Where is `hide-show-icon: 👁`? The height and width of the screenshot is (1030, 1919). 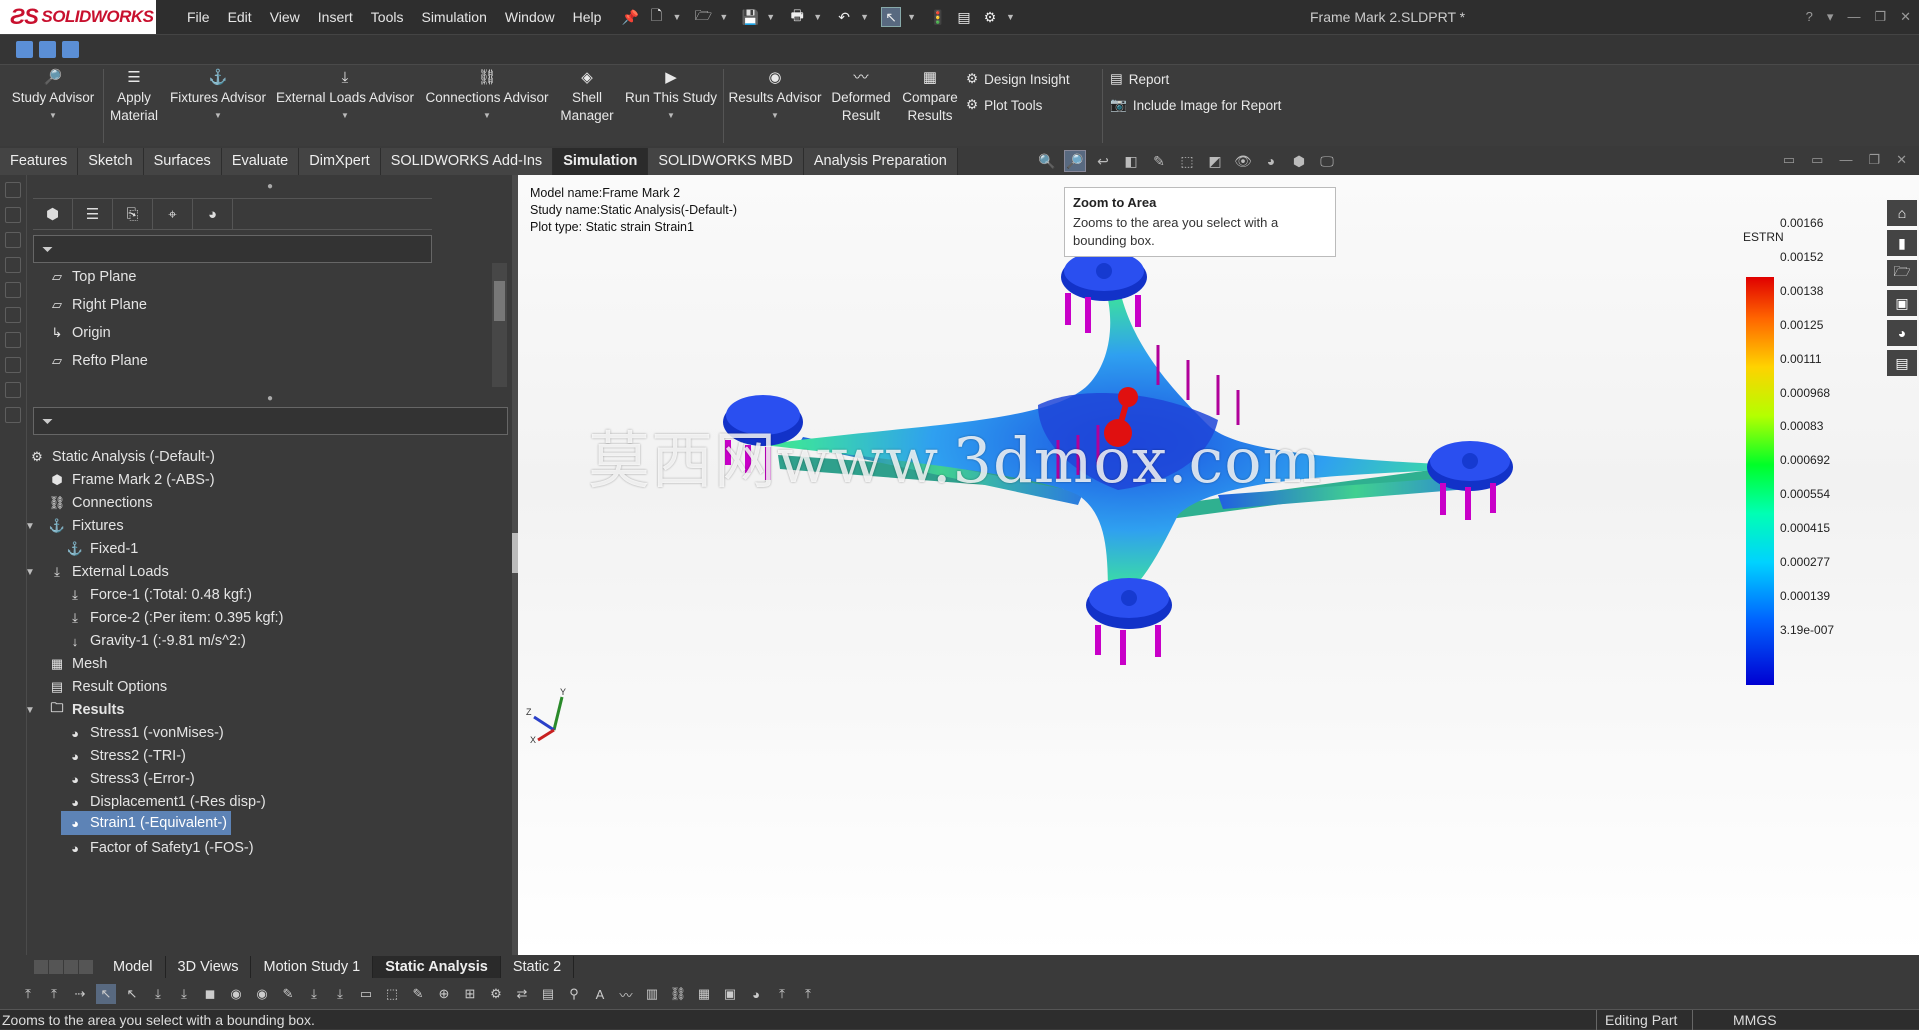
hide-show-icon: 👁 is located at coordinates (1243, 161).